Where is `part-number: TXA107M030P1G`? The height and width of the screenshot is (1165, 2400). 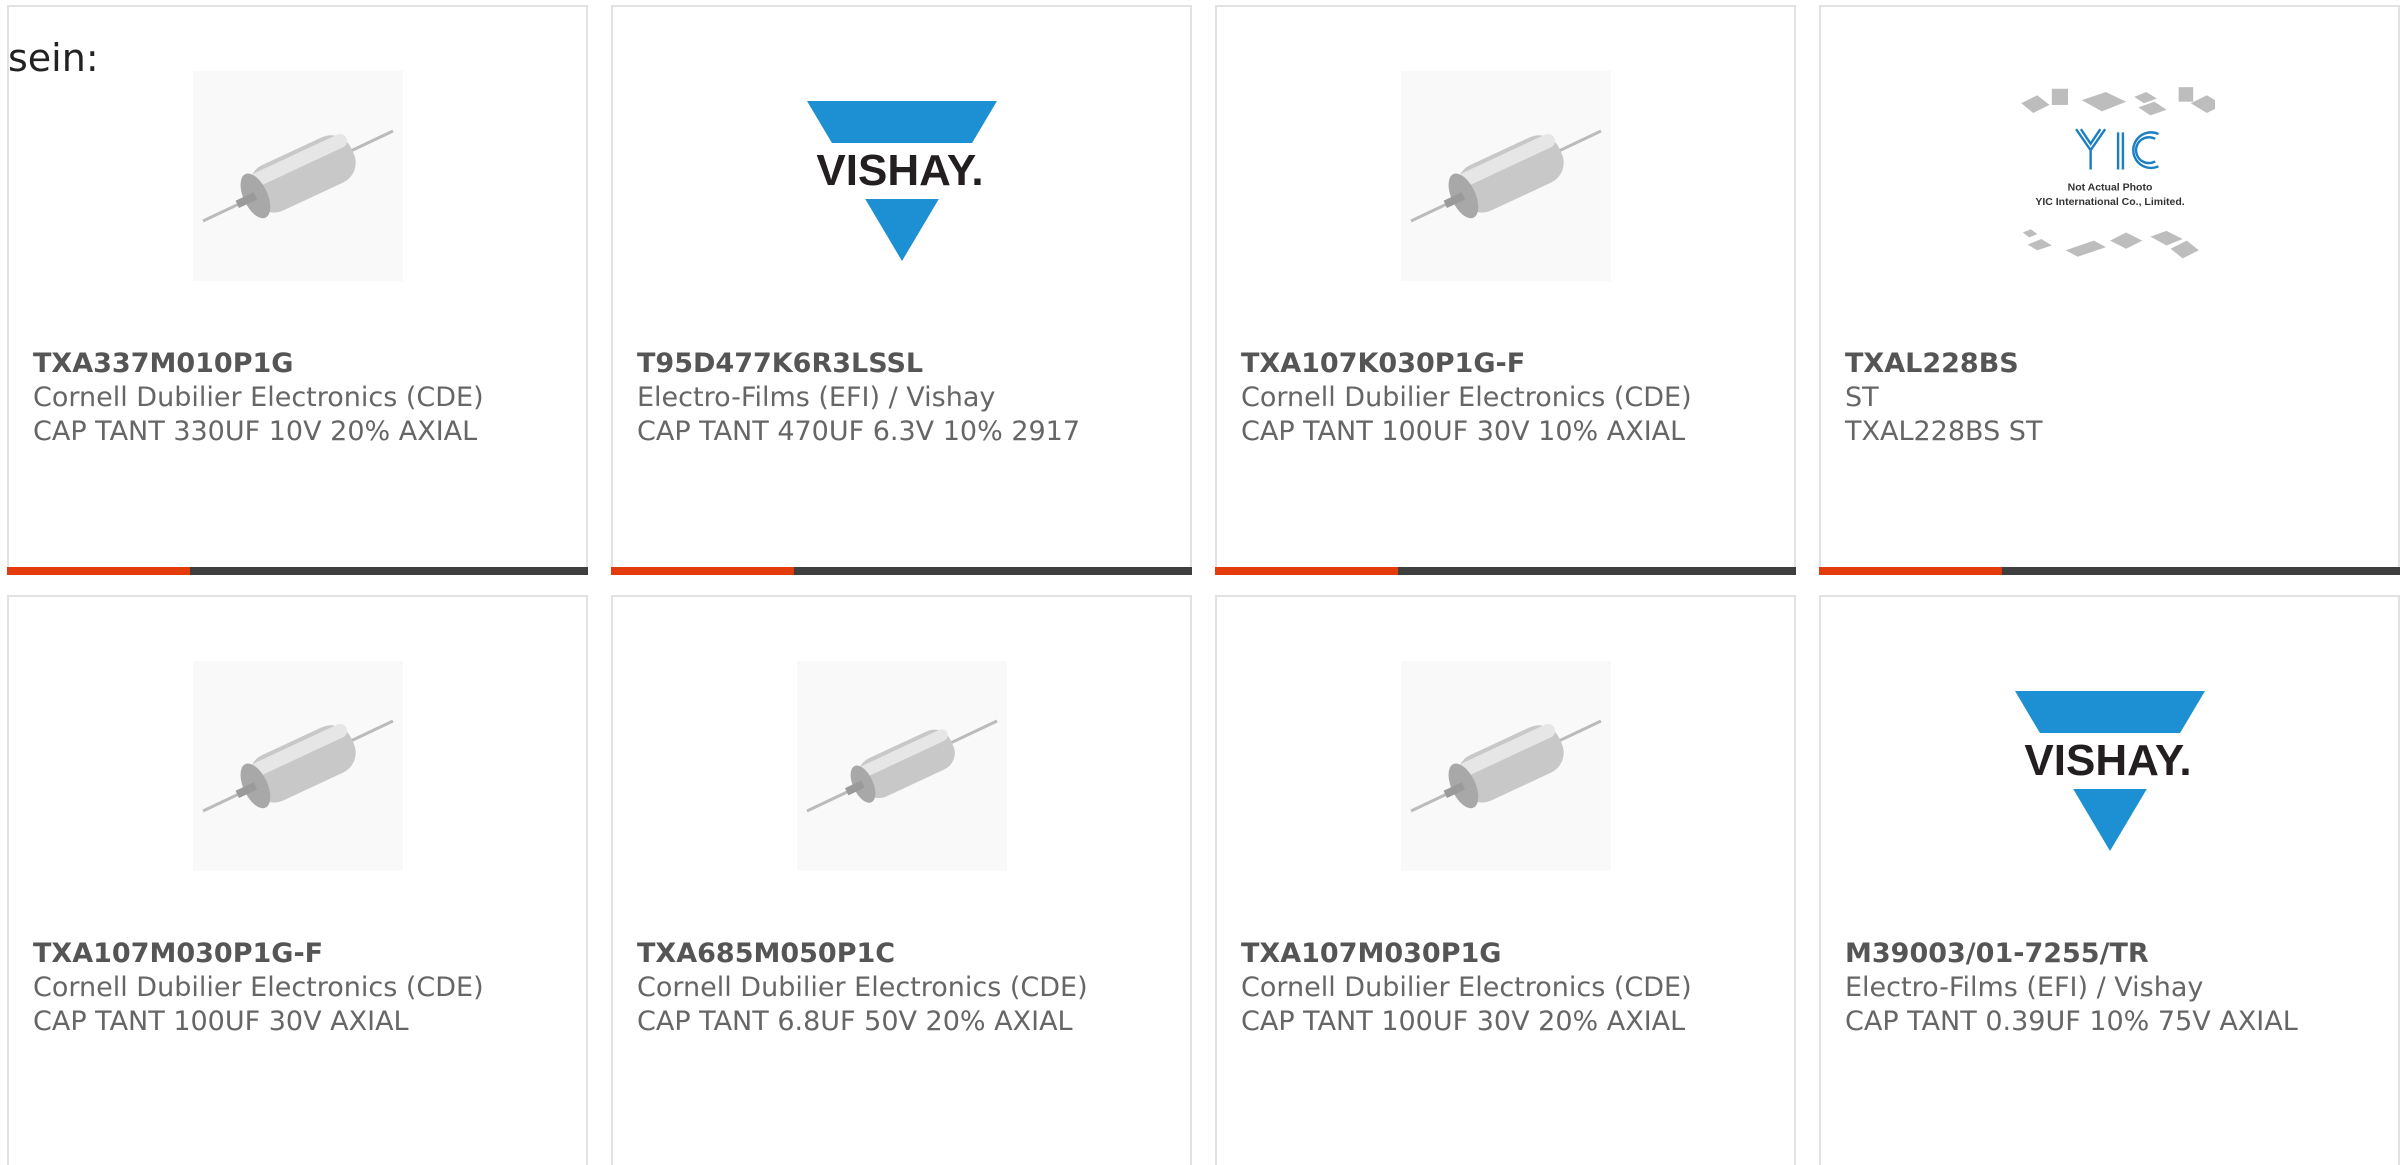 part-number: TXA107M030P1G is located at coordinates (1508, 954).